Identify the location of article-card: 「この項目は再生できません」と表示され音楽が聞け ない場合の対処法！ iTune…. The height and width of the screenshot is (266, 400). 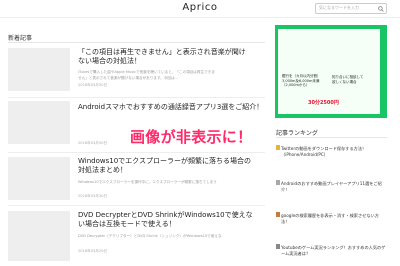
(136, 73).